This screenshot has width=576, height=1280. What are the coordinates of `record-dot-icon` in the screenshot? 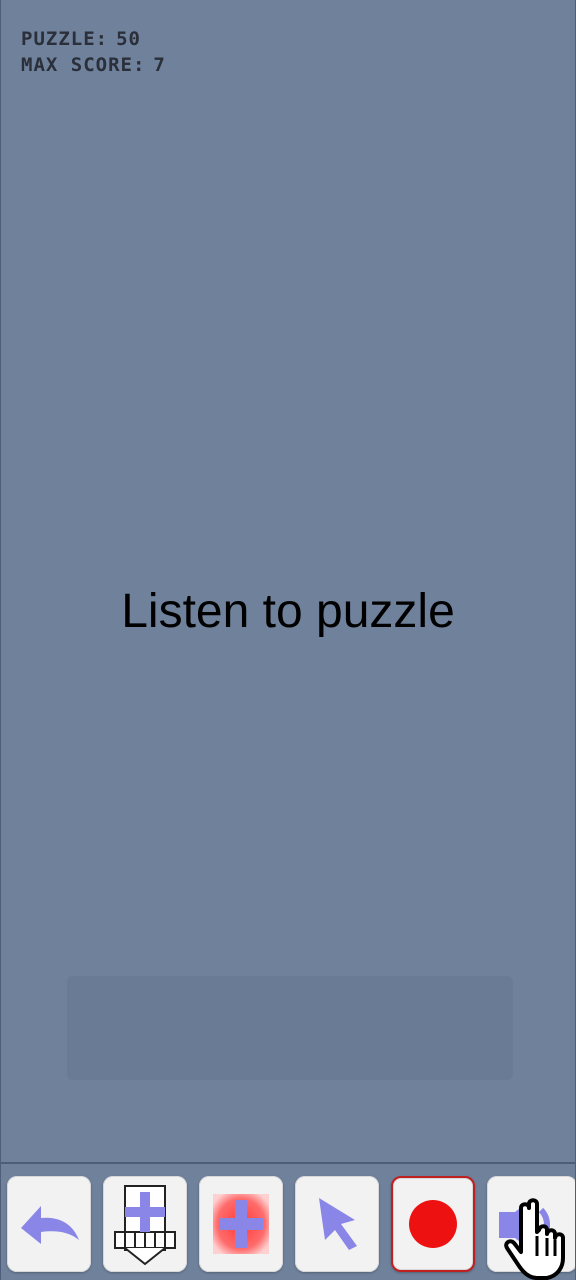 It's located at (433, 1224).